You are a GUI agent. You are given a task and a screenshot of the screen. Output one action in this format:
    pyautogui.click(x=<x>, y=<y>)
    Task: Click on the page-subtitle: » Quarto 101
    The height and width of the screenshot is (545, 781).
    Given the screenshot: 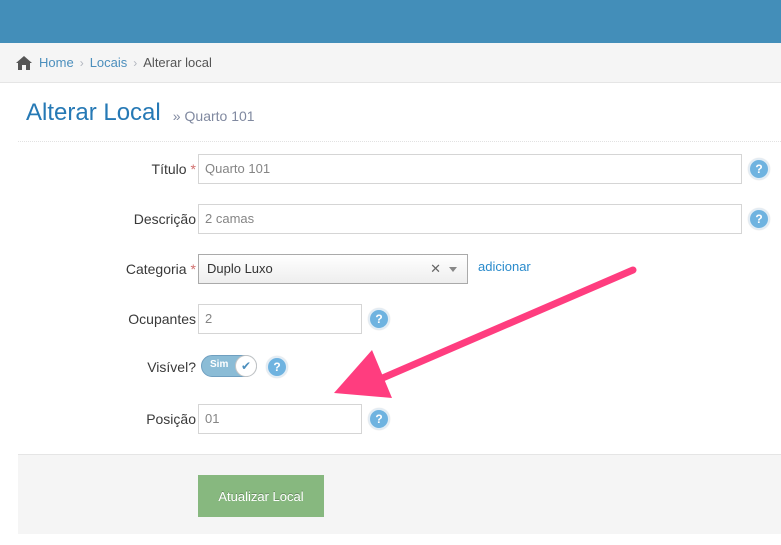 What is the action you would take?
    pyautogui.click(x=214, y=116)
    